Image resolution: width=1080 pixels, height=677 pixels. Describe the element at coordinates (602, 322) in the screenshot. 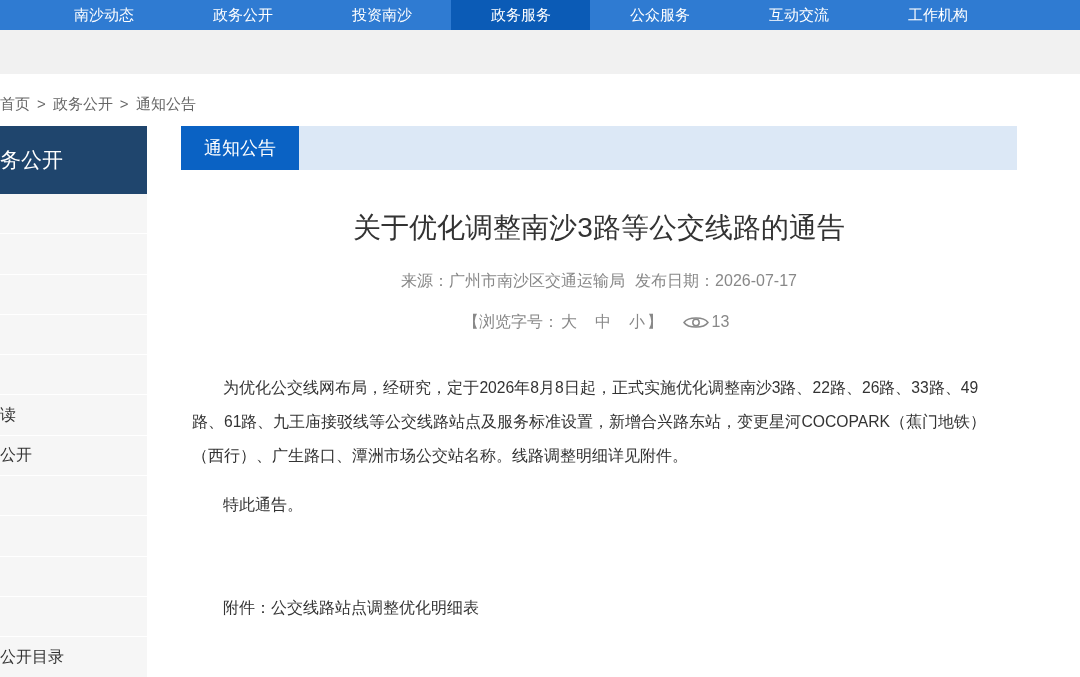

I see `font-size-option: 中` at that location.